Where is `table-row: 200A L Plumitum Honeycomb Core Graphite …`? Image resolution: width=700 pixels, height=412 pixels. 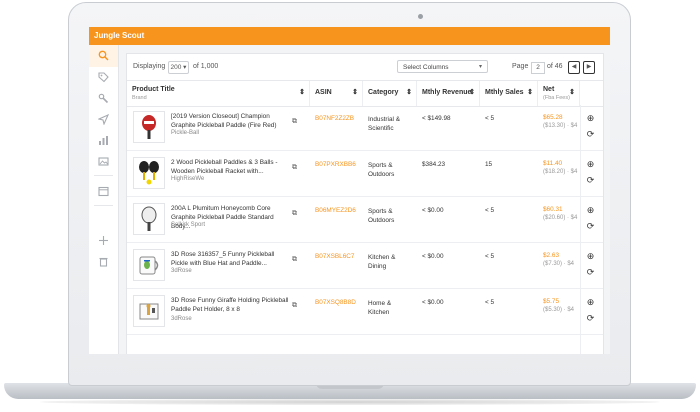
table-row: 200A L Plumitum Honeycomb Core Graphite … is located at coordinates (365, 220).